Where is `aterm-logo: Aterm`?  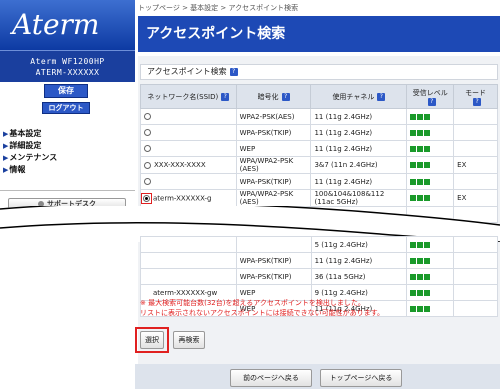
aterm-logo: Aterm is located at coordinates (56, 24).